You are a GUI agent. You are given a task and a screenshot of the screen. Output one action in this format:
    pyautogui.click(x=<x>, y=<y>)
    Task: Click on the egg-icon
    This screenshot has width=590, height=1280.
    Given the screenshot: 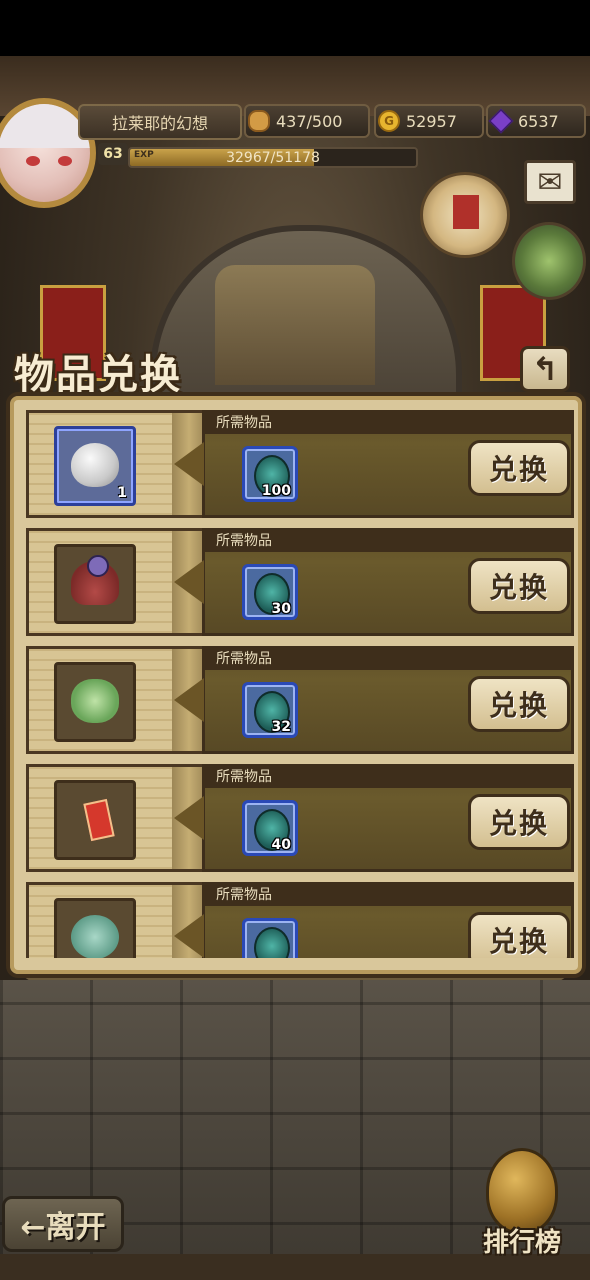 What is the action you would take?
    pyautogui.click(x=95, y=465)
    